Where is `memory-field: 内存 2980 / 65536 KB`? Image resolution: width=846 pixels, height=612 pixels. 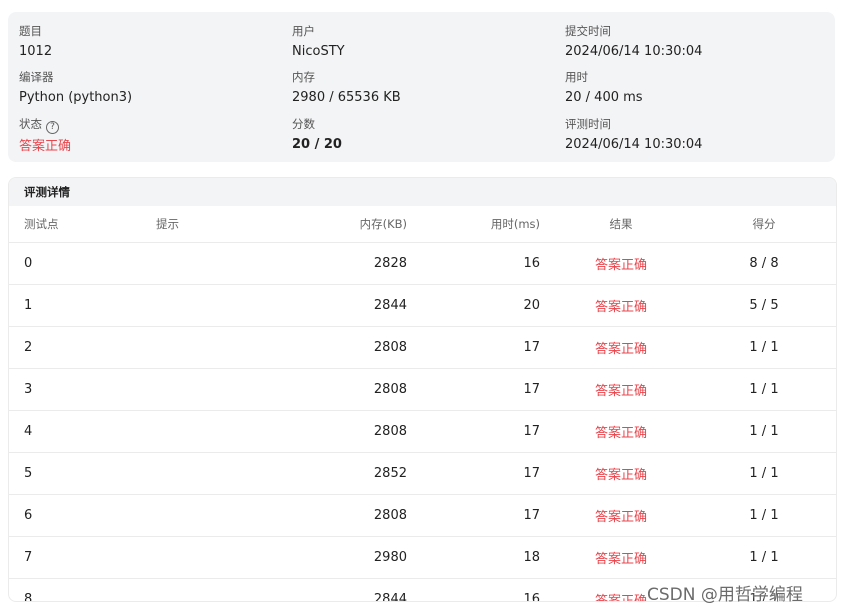
memory-field: 内存 2980 / 65536 KB is located at coordinates (346, 88).